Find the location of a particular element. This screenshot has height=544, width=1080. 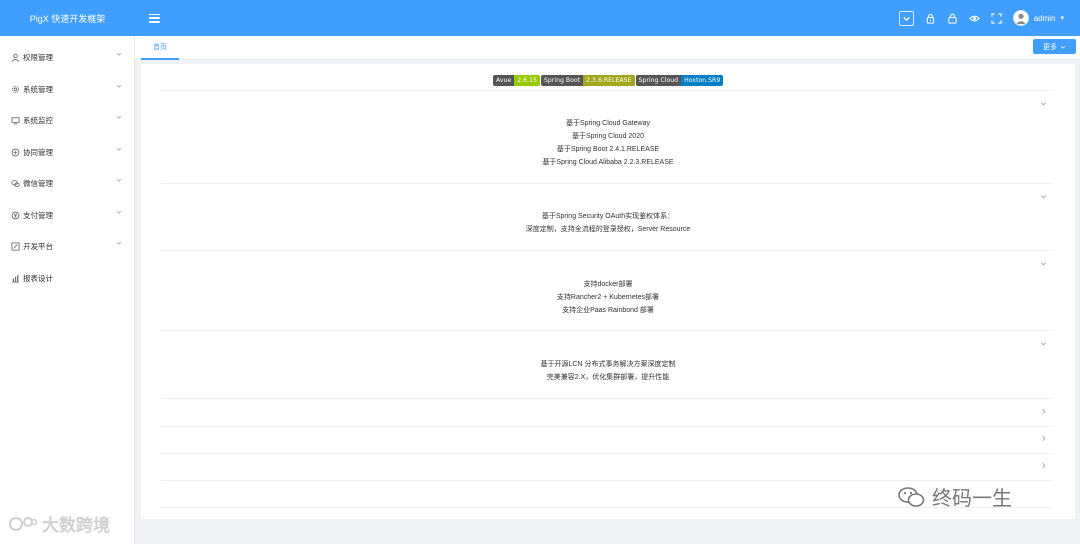

badge-label: Avue is located at coordinates (504, 80).